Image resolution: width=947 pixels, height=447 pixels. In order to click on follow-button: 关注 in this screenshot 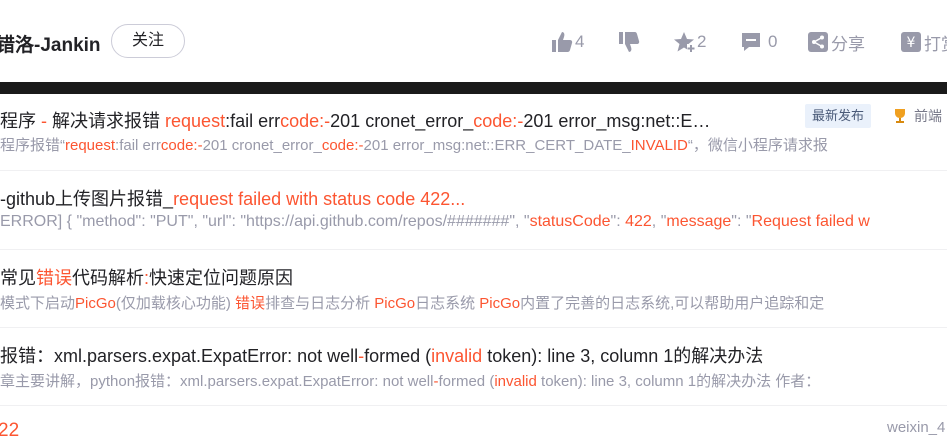, I will do `click(148, 41)`.